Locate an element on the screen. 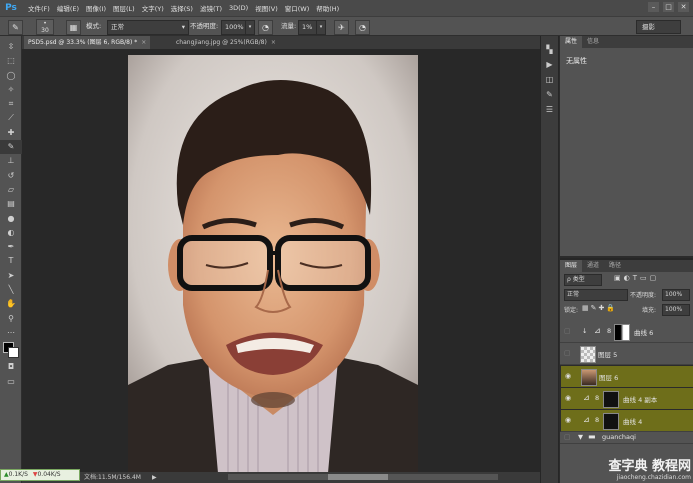  layer-filter-select: ρ 类型 is located at coordinates (583, 280).